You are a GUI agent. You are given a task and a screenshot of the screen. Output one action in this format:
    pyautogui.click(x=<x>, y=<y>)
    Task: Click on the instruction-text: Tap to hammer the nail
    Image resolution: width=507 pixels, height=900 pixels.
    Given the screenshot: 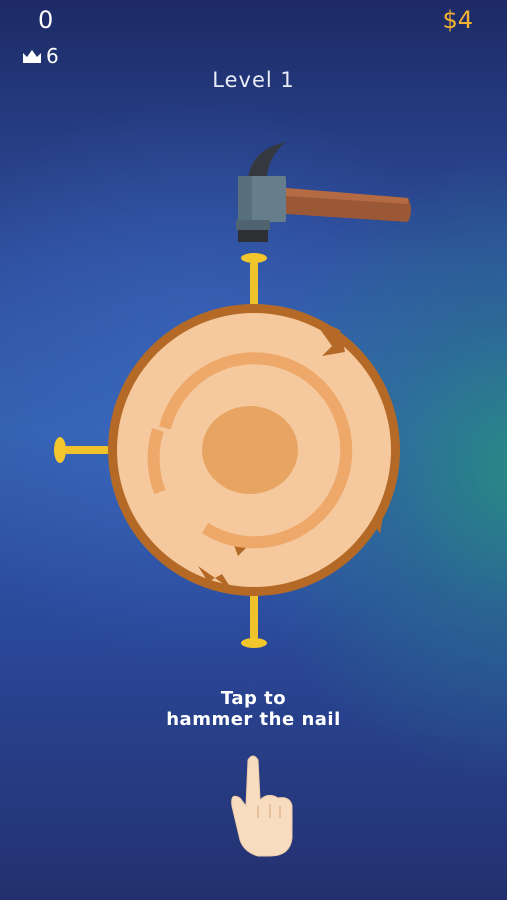 What is the action you would take?
    pyautogui.click(x=253, y=709)
    